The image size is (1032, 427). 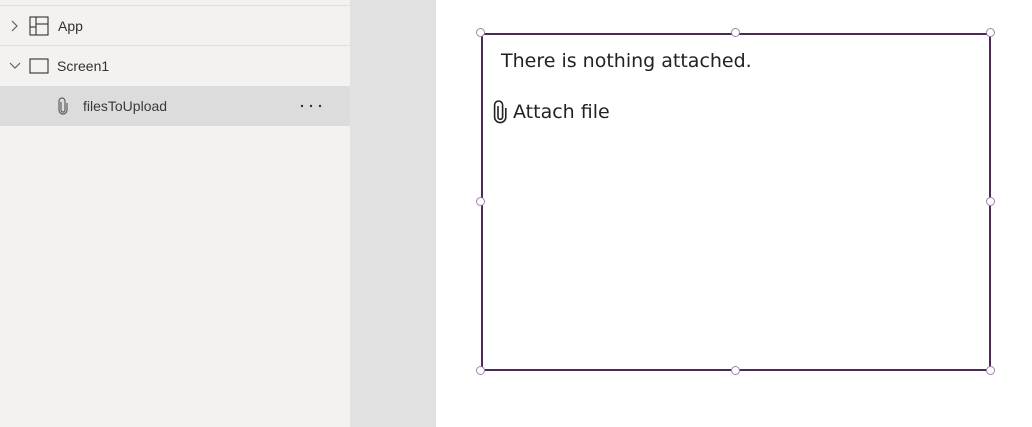 What do you see at coordinates (990, 32) in the screenshot?
I see `resize-handle-top-right` at bounding box center [990, 32].